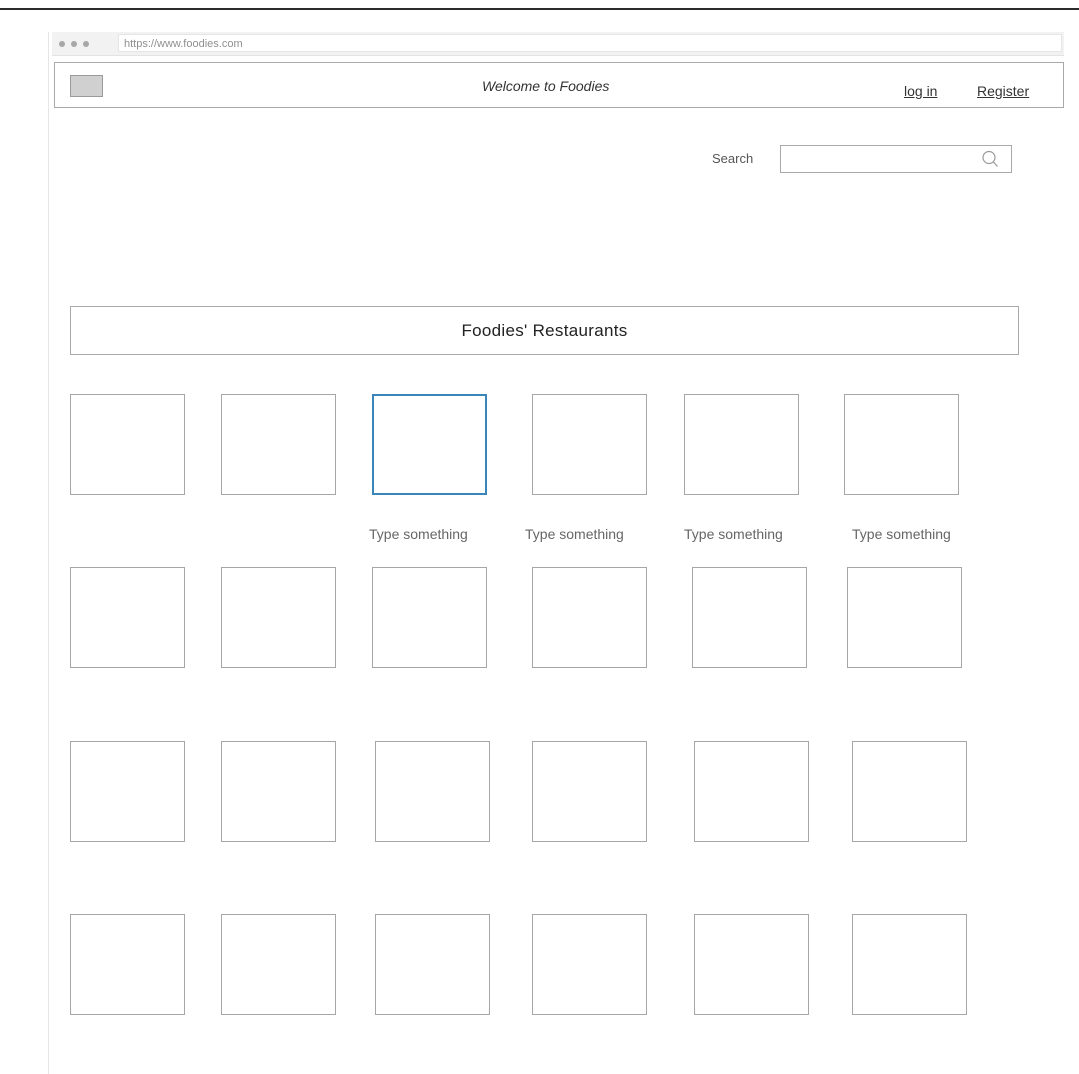  What do you see at coordinates (920, 91) in the screenshot?
I see `login-link: log in` at bounding box center [920, 91].